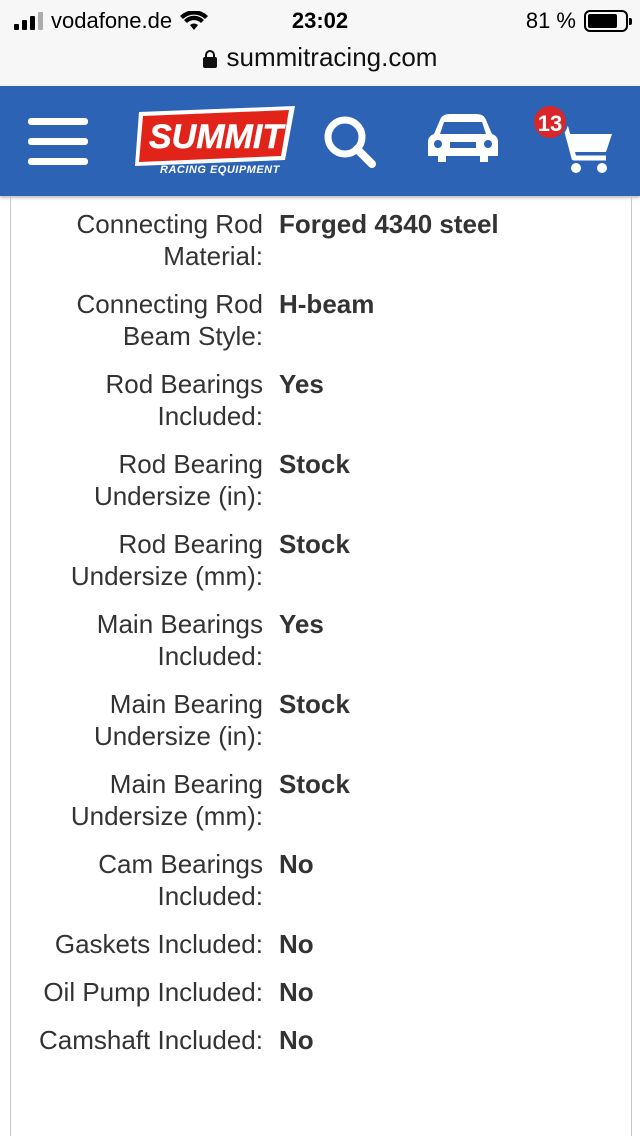 This screenshot has width=640, height=1136. Describe the element at coordinates (608, 21) in the screenshot. I see `battery-icon` at that location.